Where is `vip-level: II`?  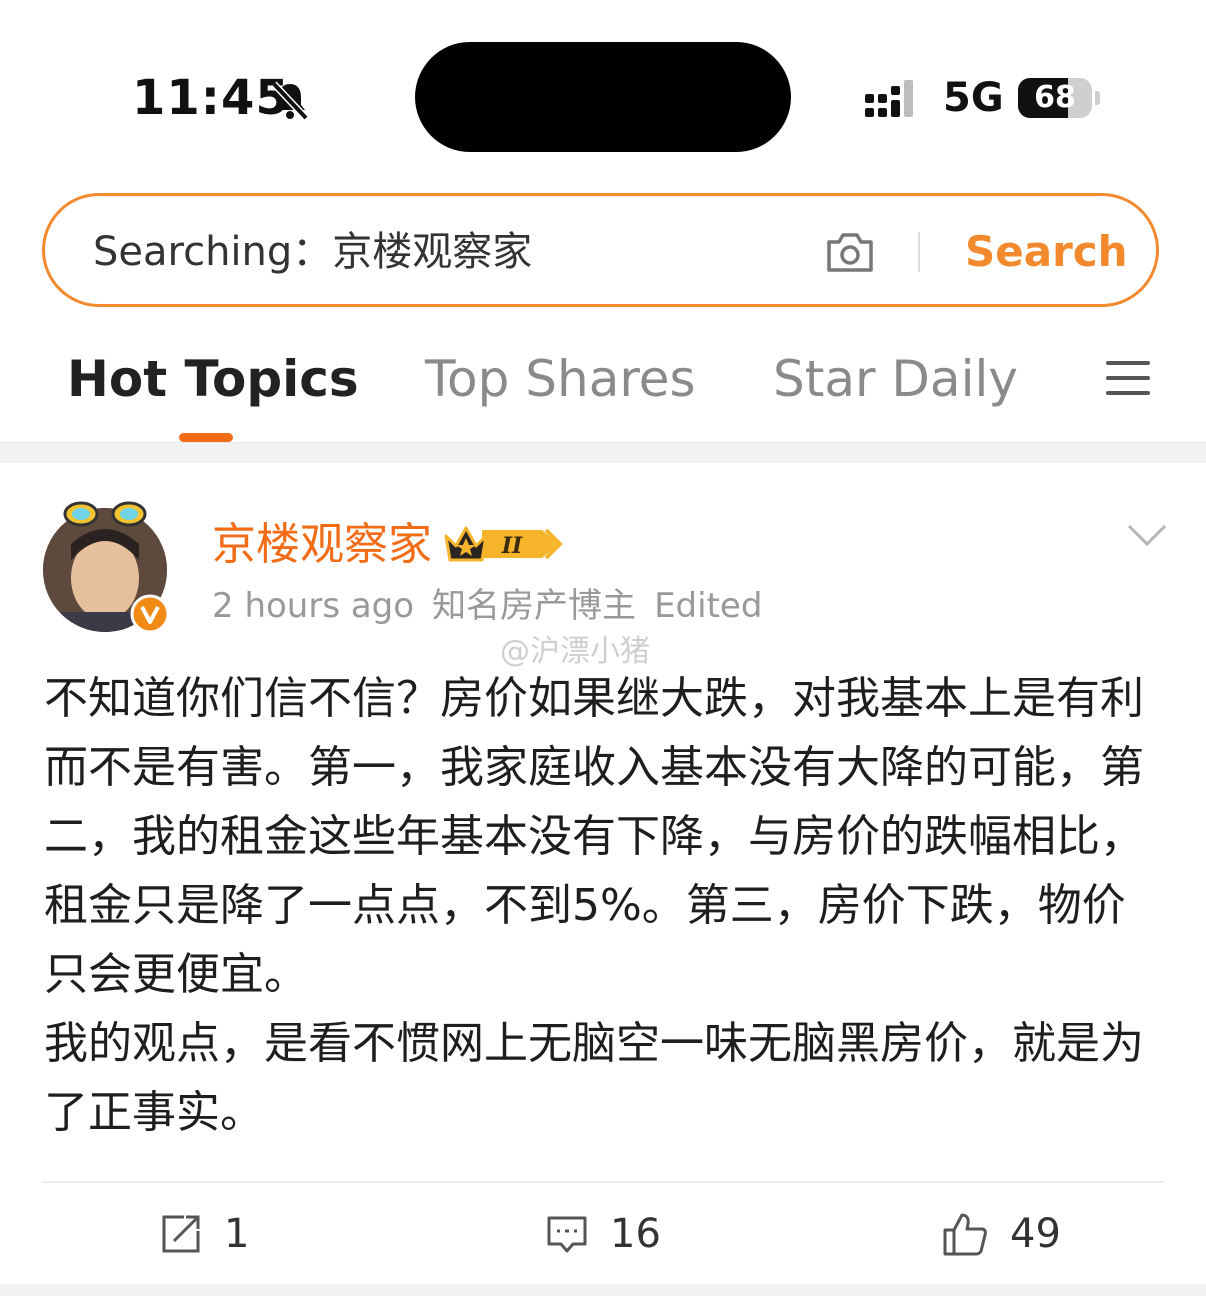
vip-level: II is located at coordinates (512, 546).